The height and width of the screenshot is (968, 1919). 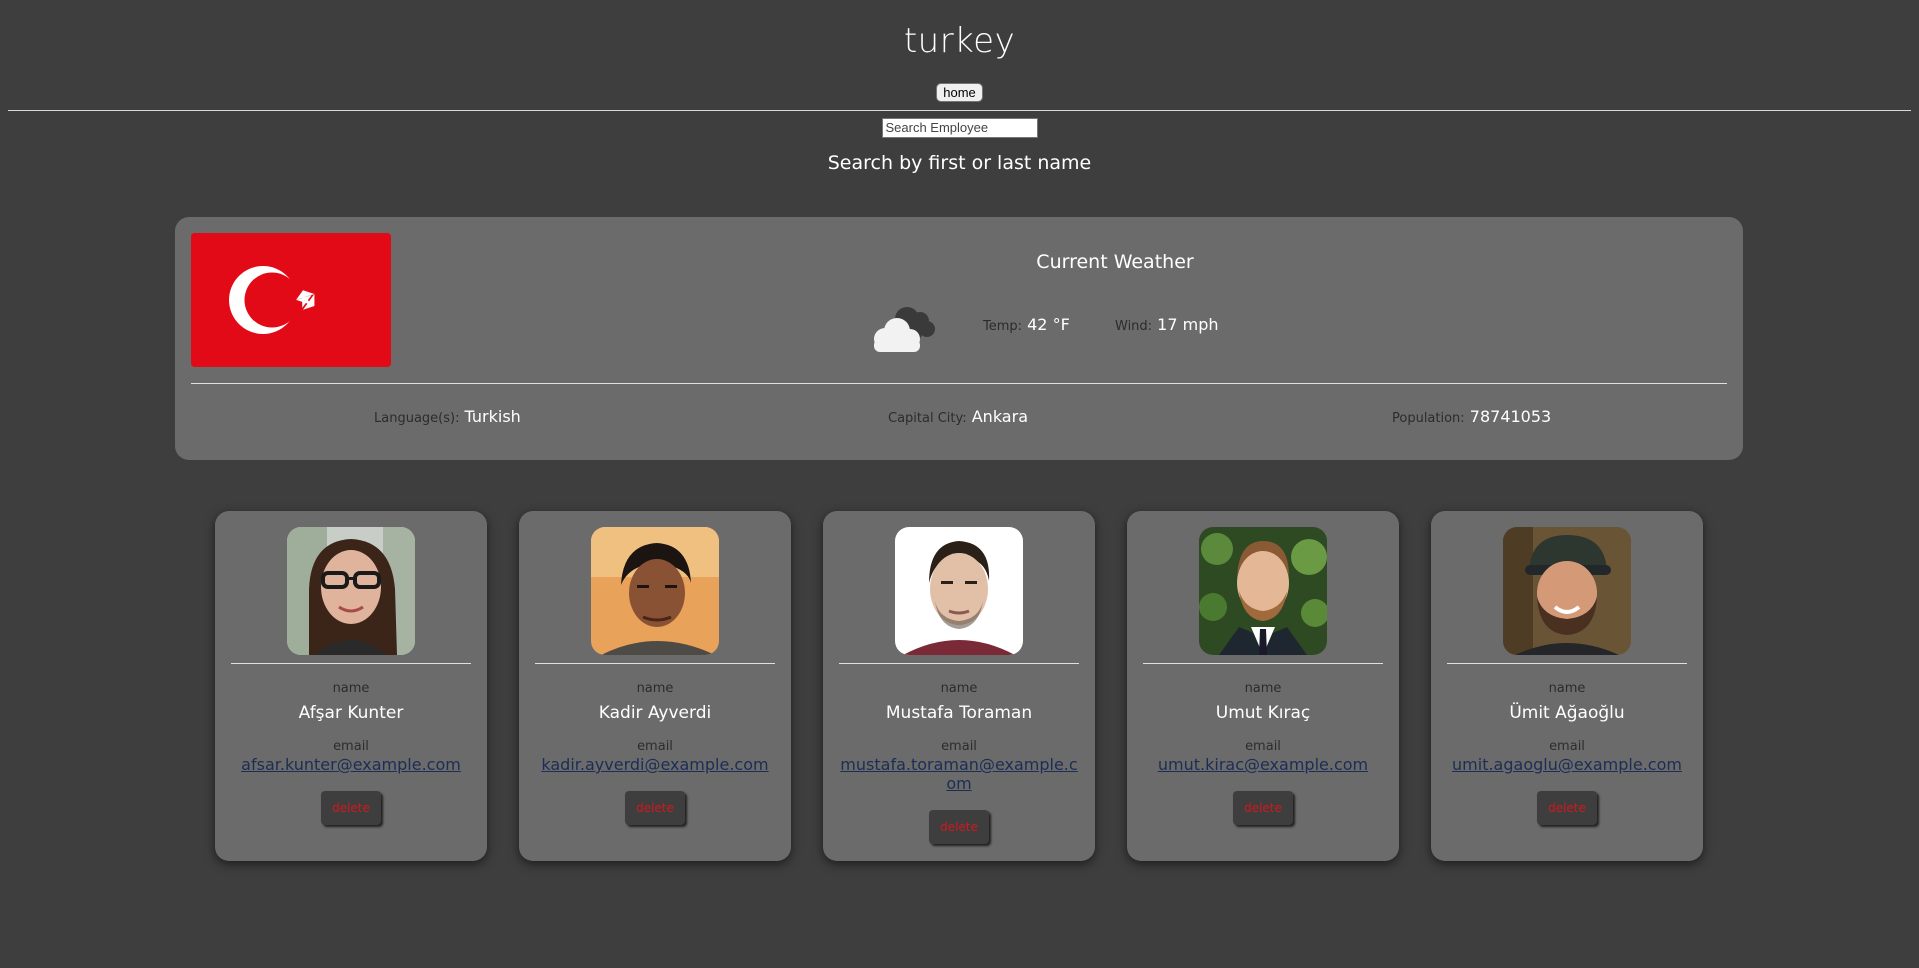 I want to click on search-input, so click(x=959, y=127).